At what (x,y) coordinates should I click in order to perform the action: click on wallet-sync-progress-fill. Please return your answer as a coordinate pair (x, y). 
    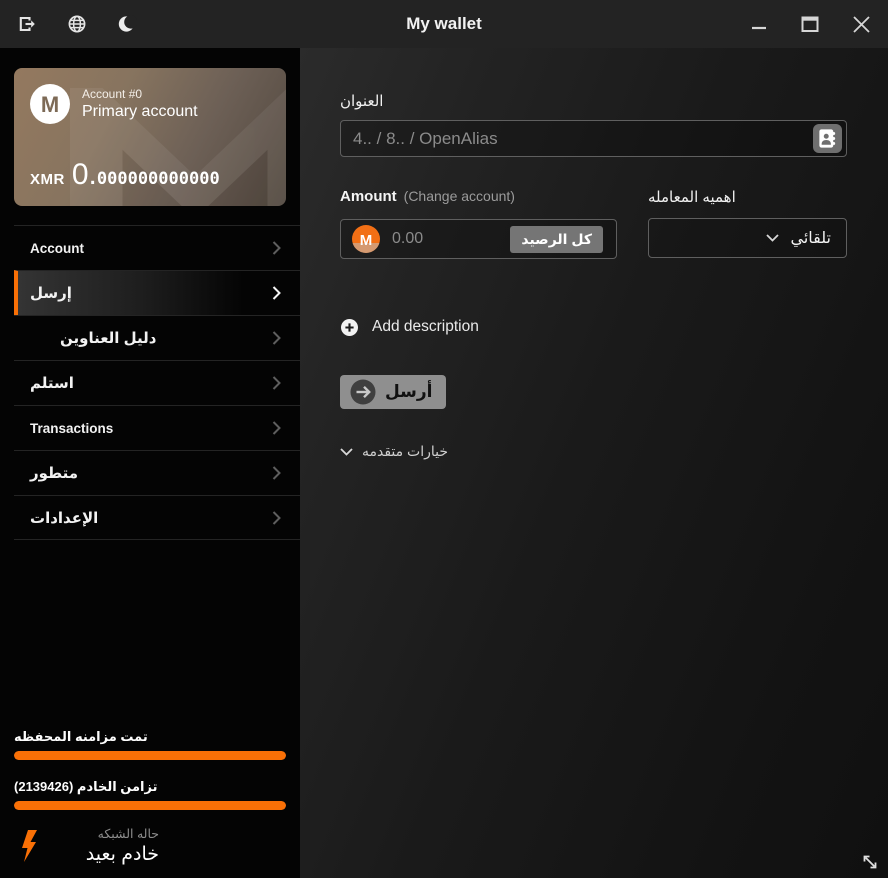
    Looking at the image, I should click on (150, 755).